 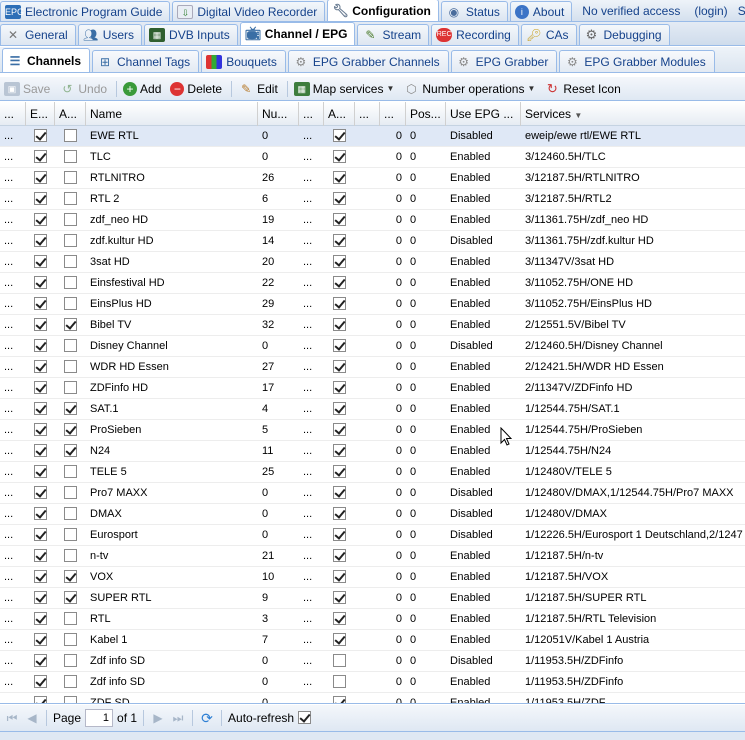 I want to click on tab-debugging: ⚙ Debugging, so click(x=624, y=34).